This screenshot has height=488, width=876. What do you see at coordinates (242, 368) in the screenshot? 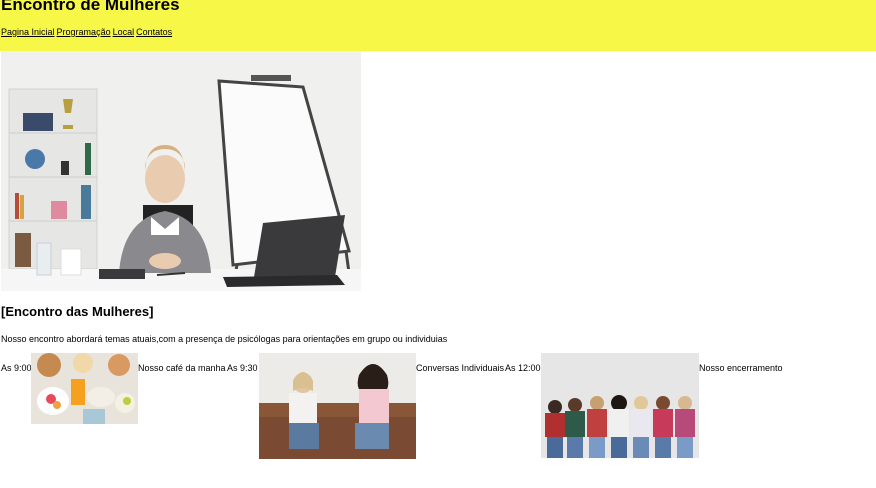
I see `schedule-time-2: As 9:30` at bounding box center [242, 368].